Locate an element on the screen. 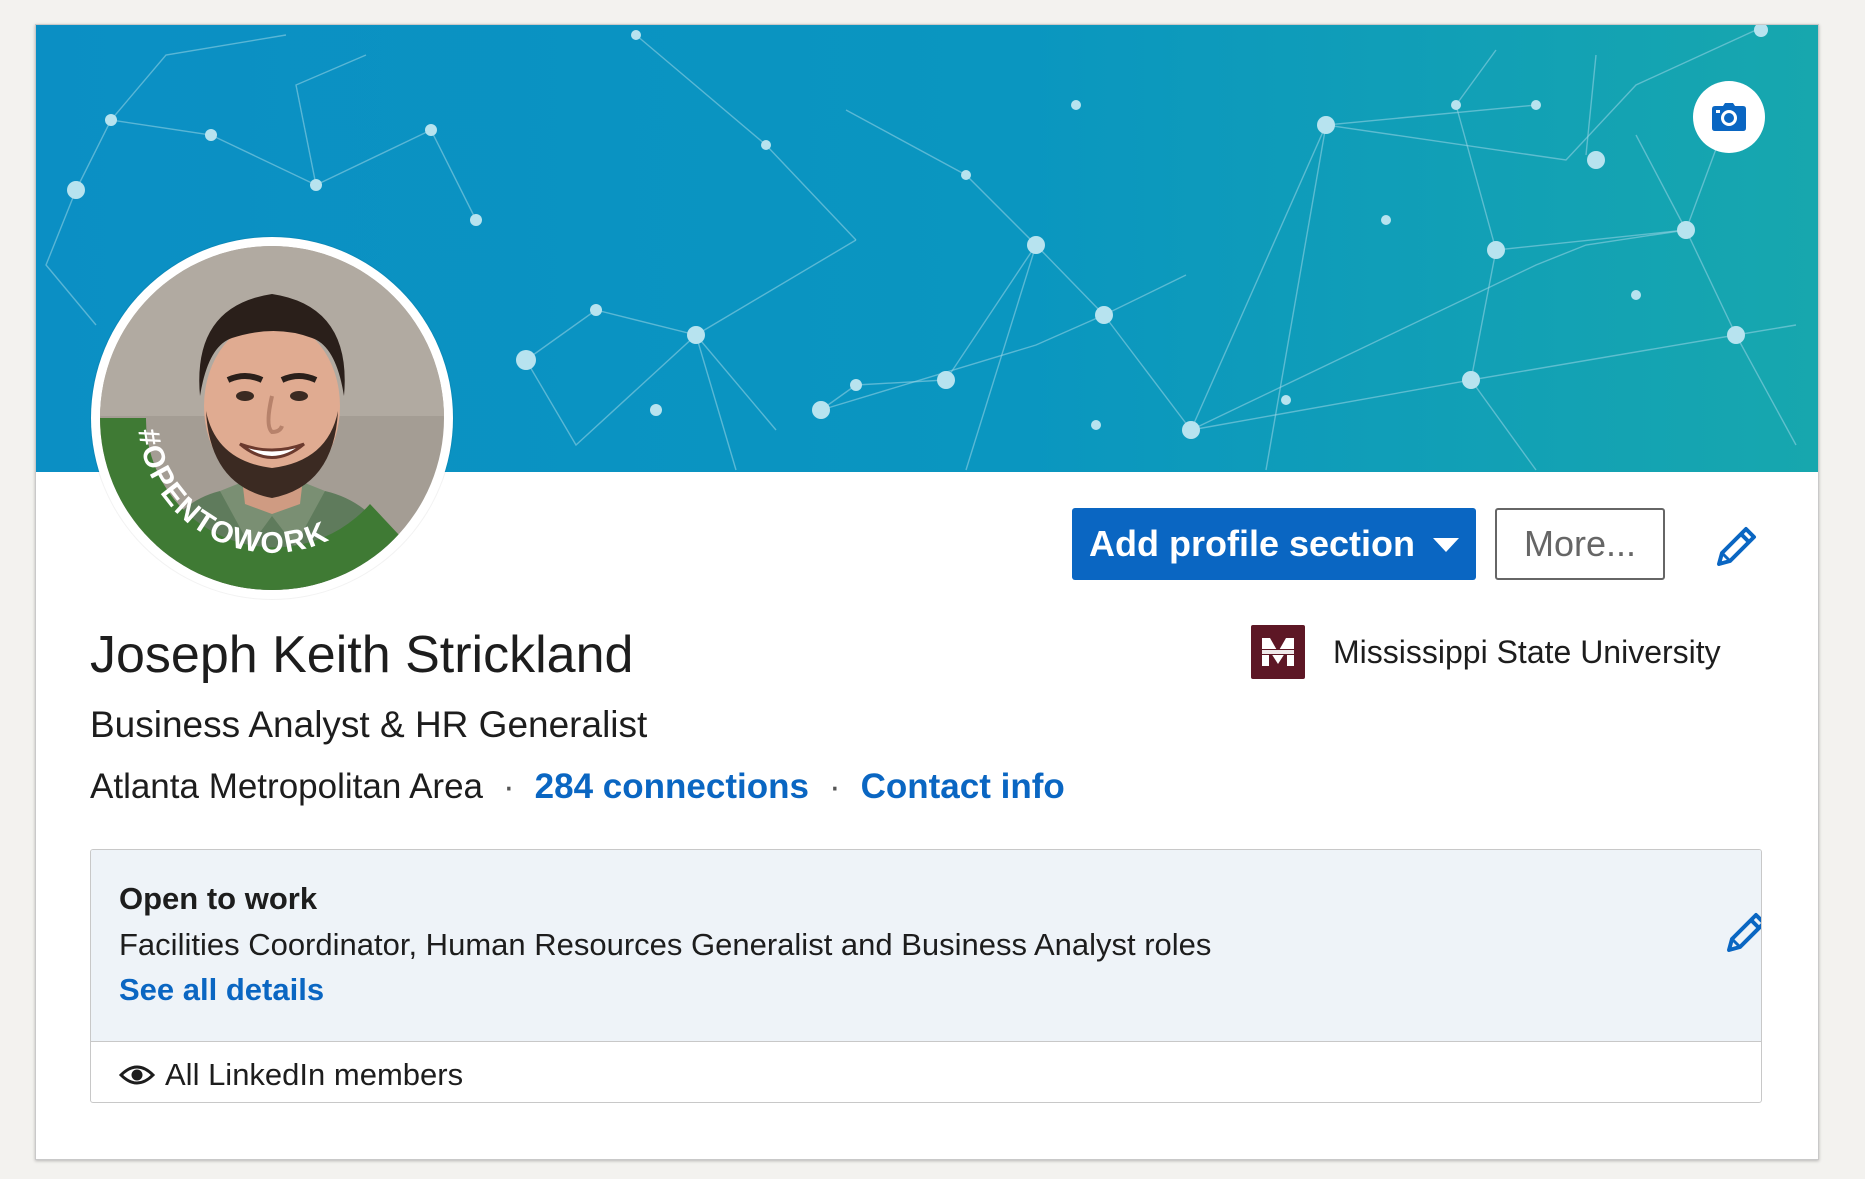 The width and height of the screenshot is (1865, 1179). open-to-work-visibility: All LinkedIn members is located at coordinates (291, 1075).